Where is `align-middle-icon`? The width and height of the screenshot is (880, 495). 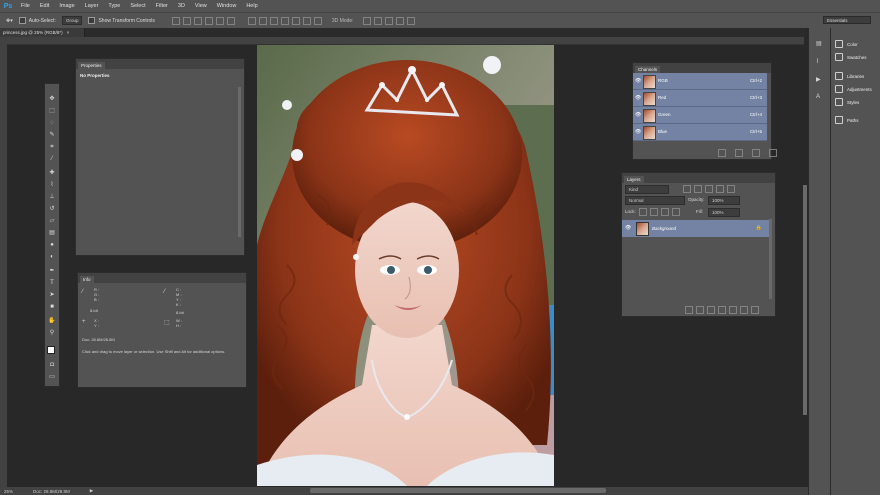 align-middle-icon is located at coordinates (186, 20).